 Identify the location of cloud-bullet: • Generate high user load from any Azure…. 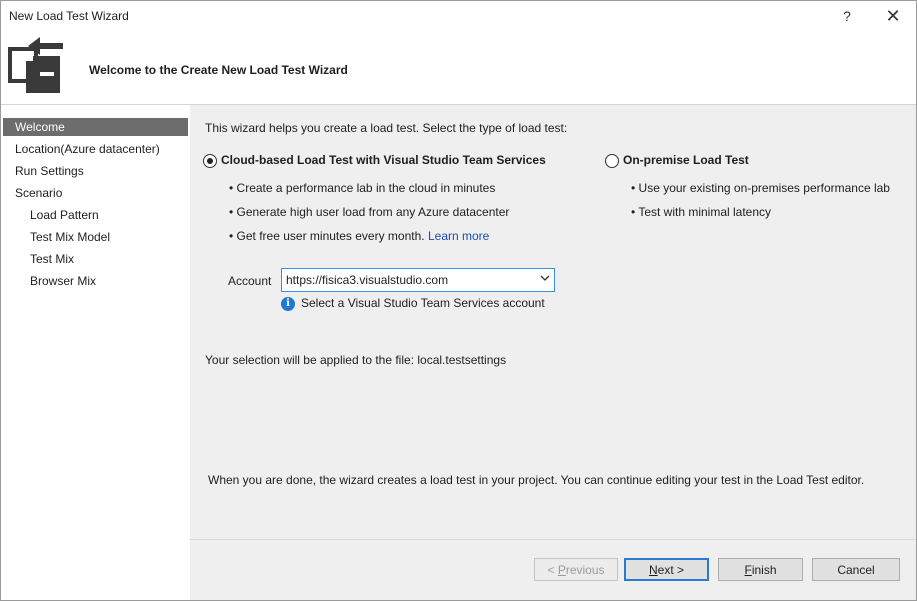
(369, 212).